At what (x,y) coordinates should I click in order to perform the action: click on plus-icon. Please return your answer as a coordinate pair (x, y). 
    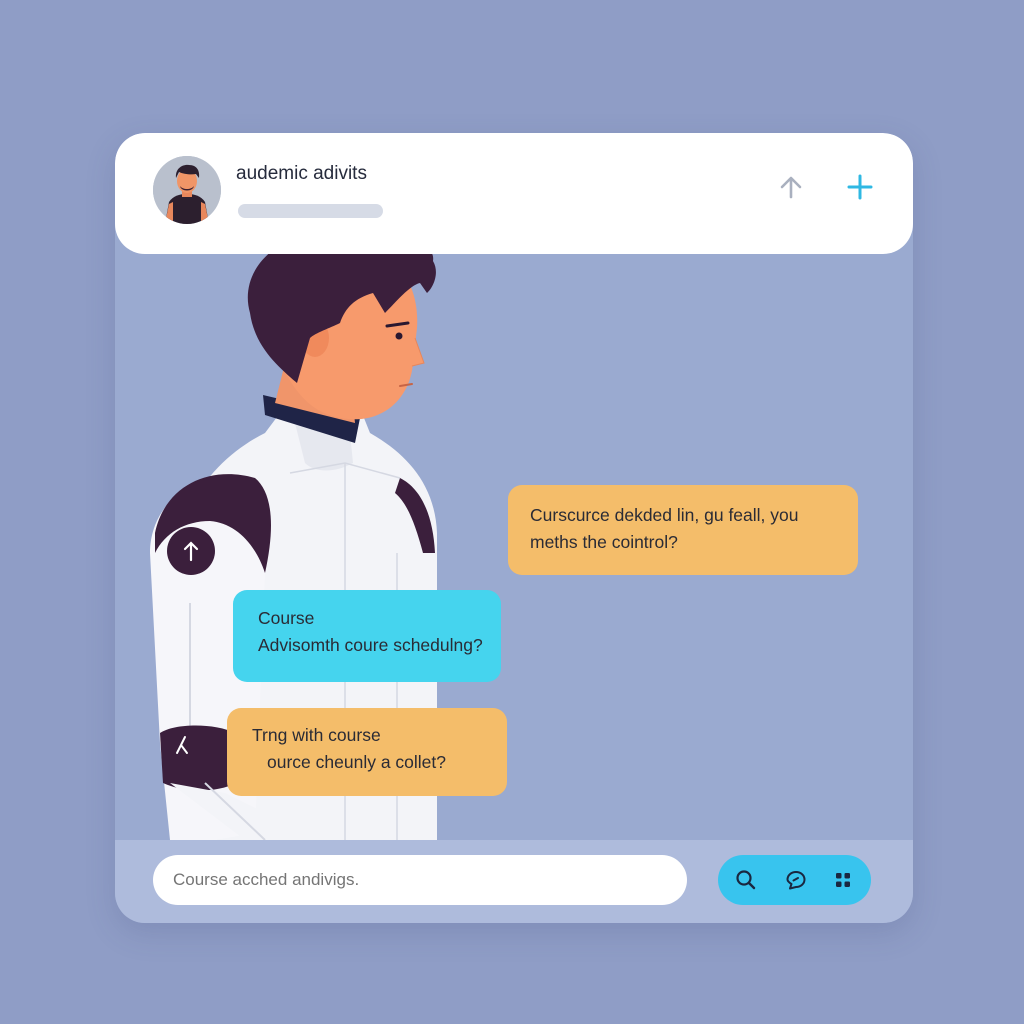
    Looking at the image, I should click on (860, 187).